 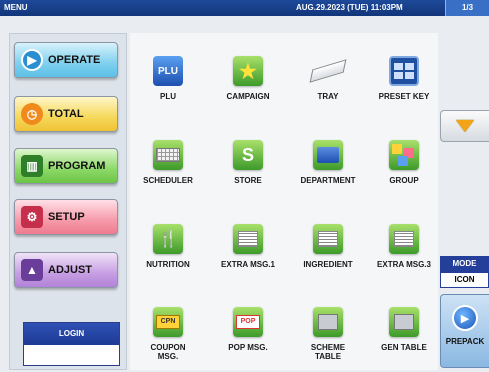 I want to click on mode-indicator: MODE ICON, so click(x=464, y=272).